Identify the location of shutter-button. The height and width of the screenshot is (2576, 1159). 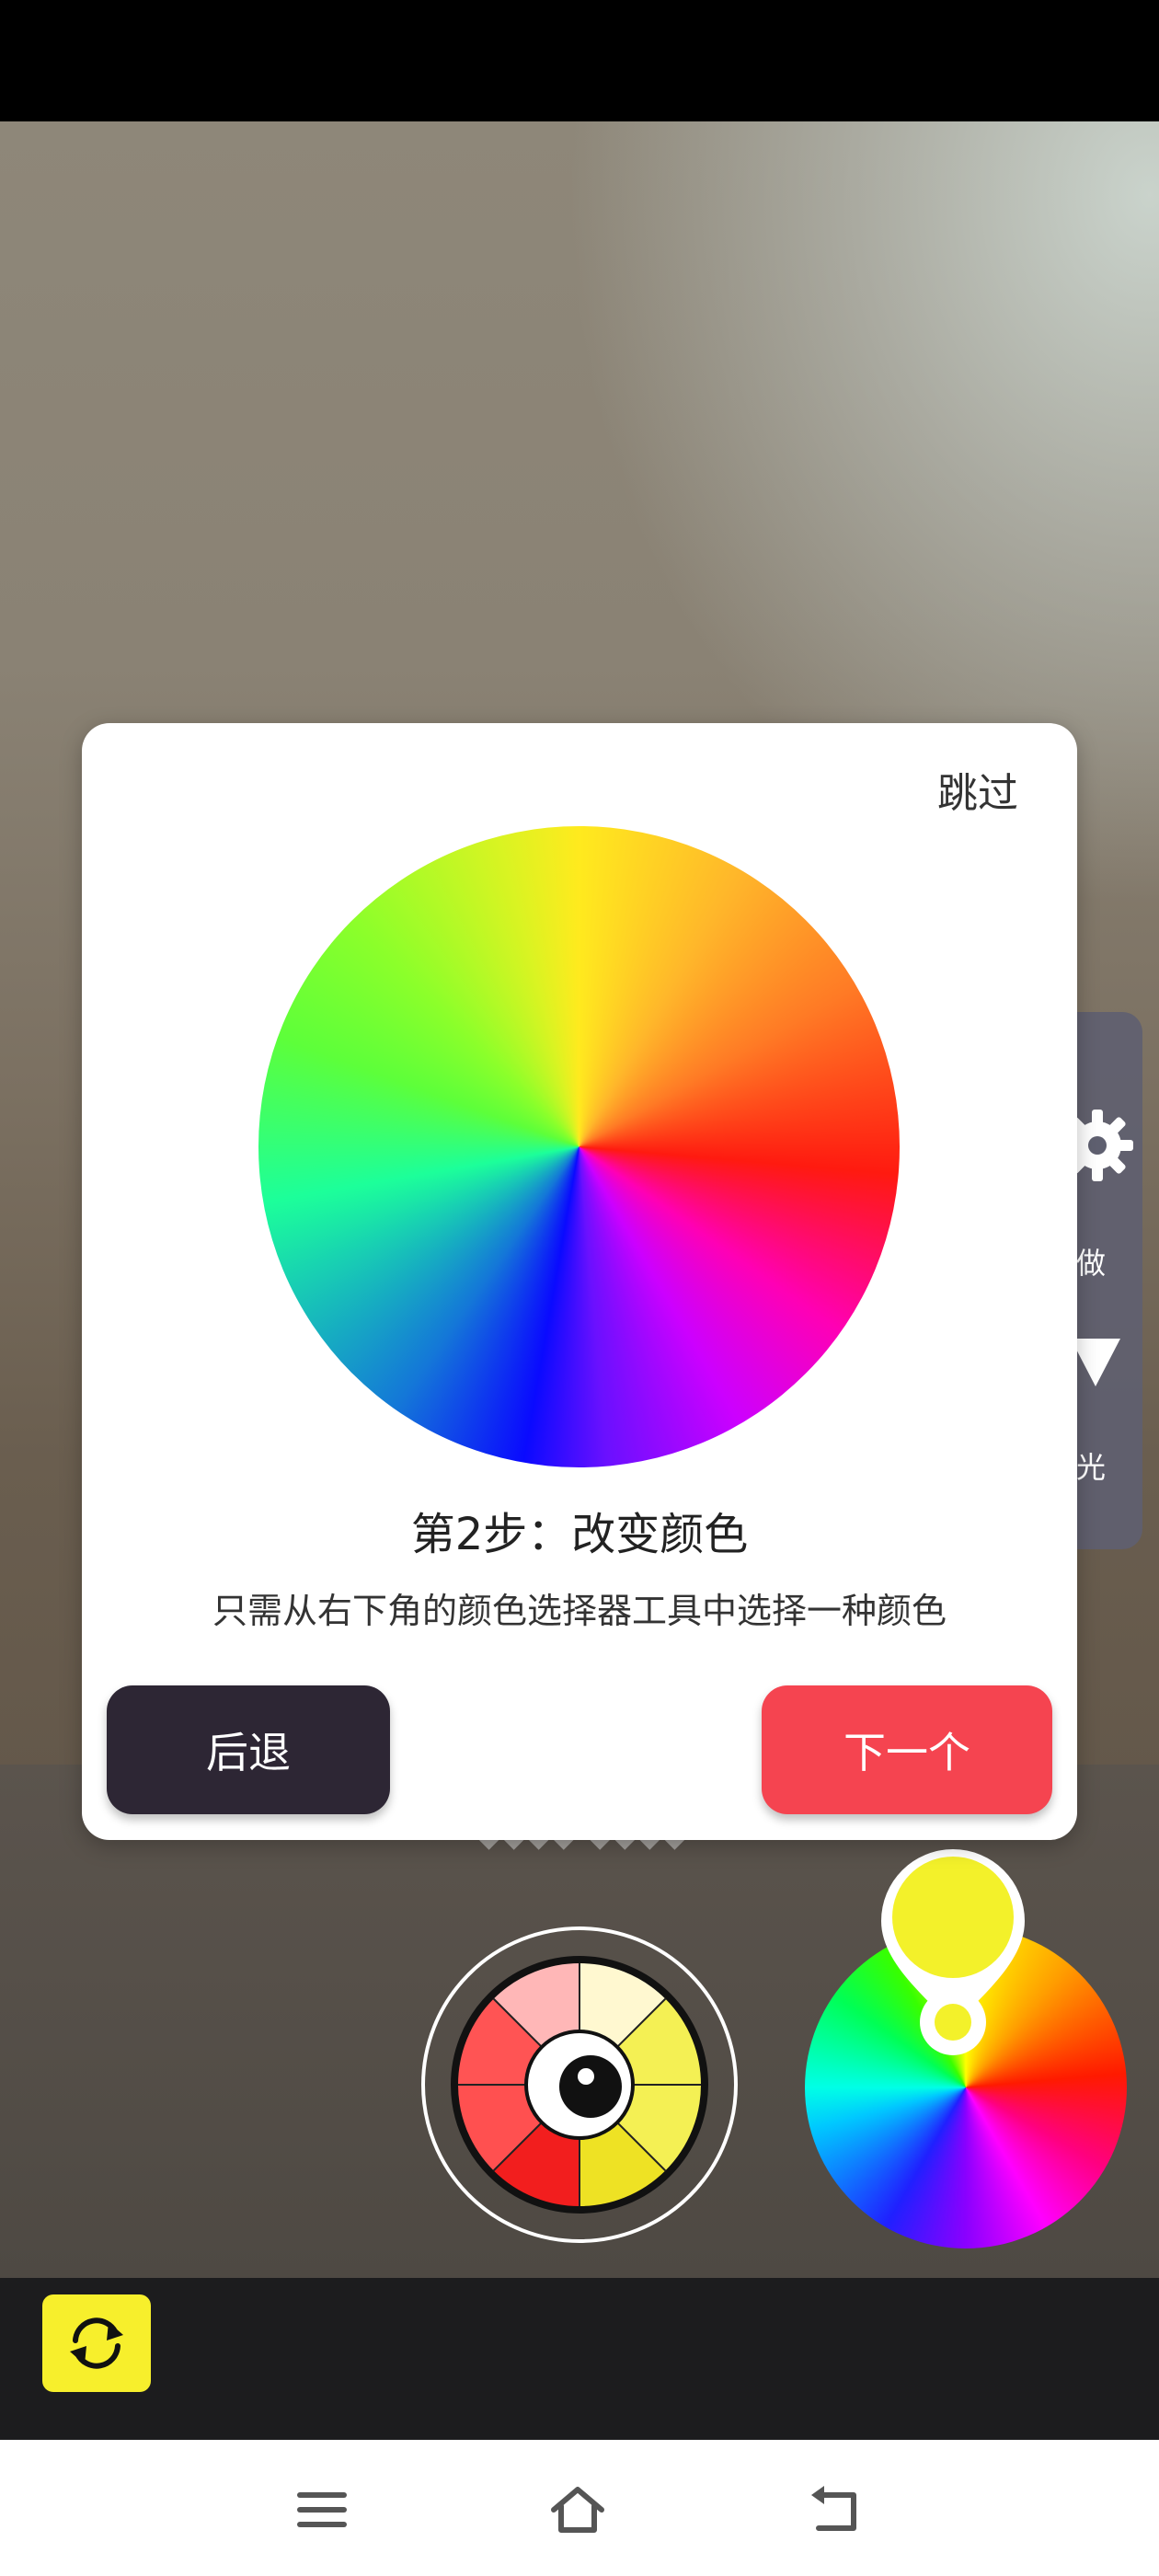
(579, 2085).